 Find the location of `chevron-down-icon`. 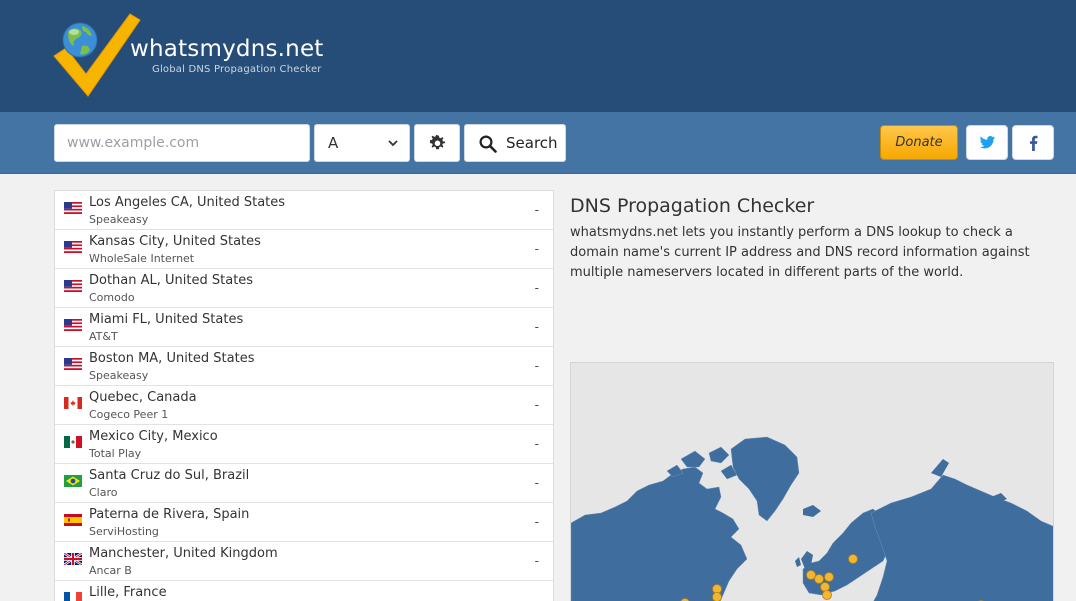

chevron-down-icon is located at coordinates (393, 143).